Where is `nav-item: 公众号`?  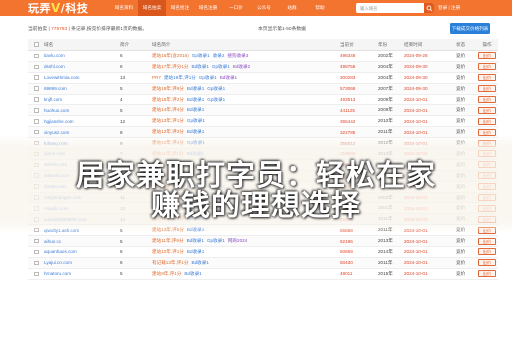 nav-item: 公众号 is located at coordinates (264, 8).